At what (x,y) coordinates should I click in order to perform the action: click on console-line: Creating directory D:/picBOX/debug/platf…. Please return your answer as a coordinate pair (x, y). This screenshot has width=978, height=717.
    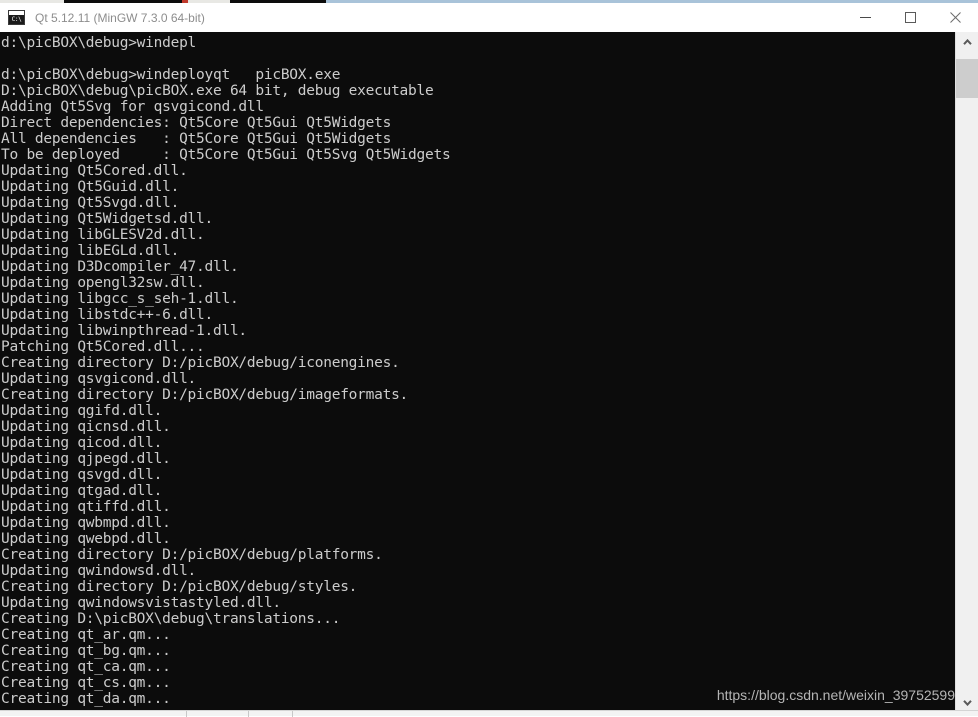
    Looking at the image, I should click on (478, 555).